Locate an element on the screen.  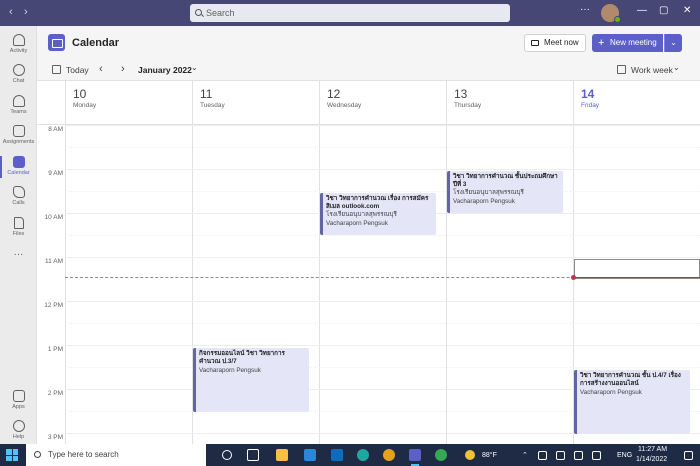
day-number: 12 is located at coordinates (334, 94).